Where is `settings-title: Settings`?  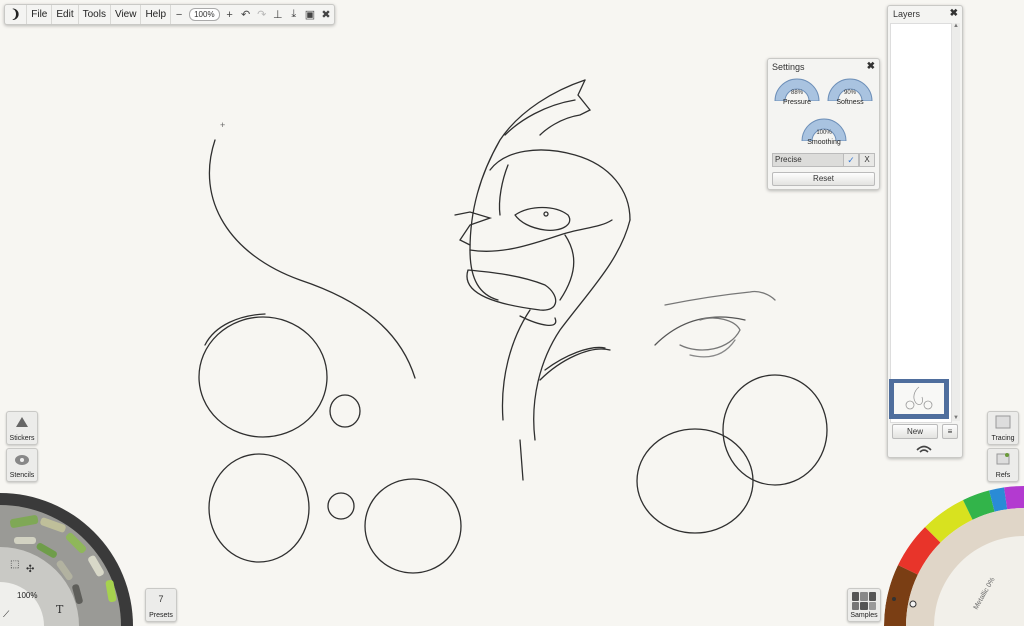 settings-title: Settings is located at coordinates (788, 67).